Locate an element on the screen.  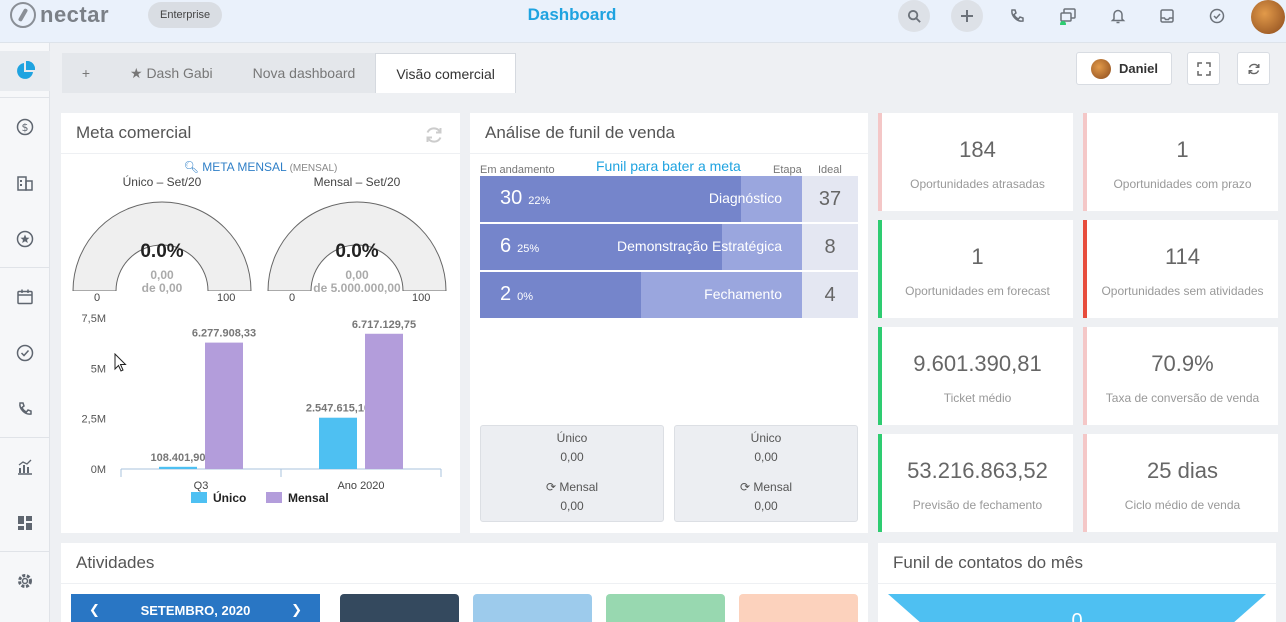
widgets-icon is located at coordinates (25, 523).